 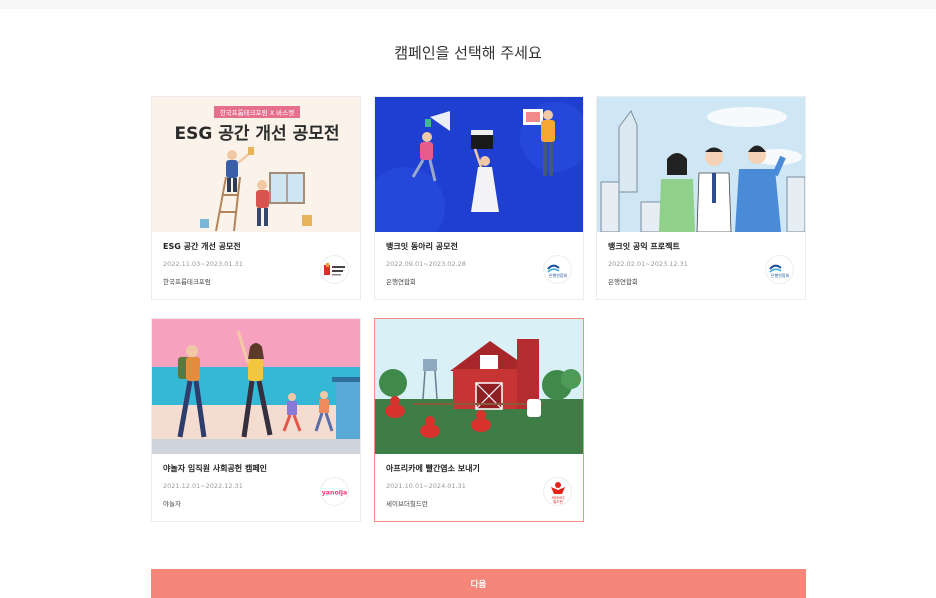 I want to click on campaign-title: 뱅크잇 동아리 공모전, so click(x=422, y=246).